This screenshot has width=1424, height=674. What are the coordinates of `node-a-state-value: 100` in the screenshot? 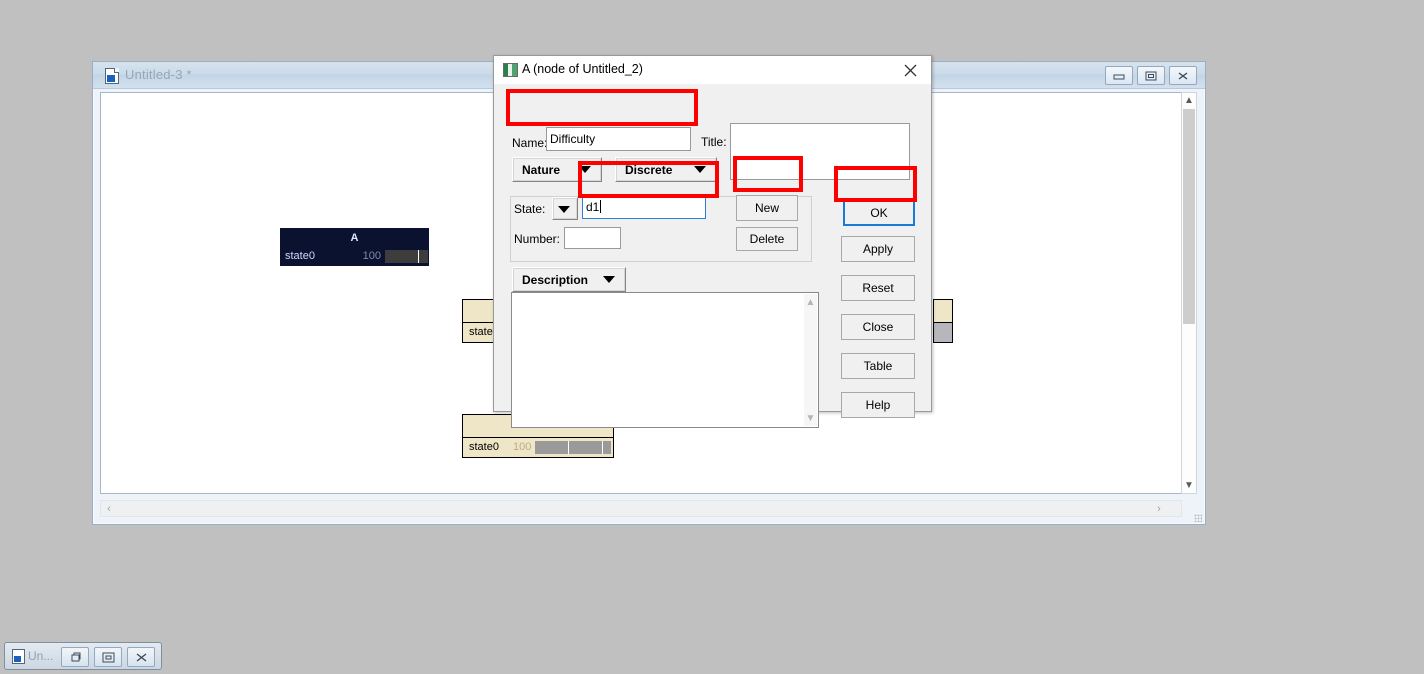 It's located at (371, 256).